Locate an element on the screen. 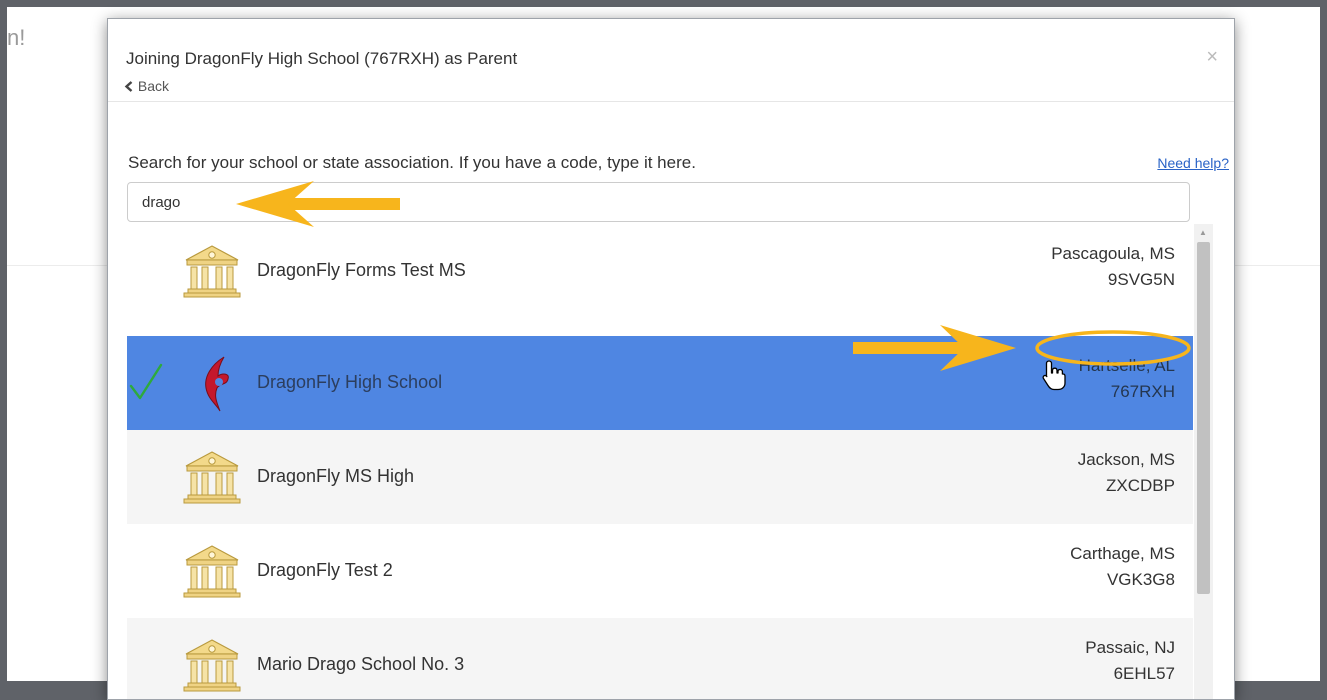 The width and height of the screenshot is (1327, 700). hand-pointer-cursor-icon is located at coordinates (1054, 375).